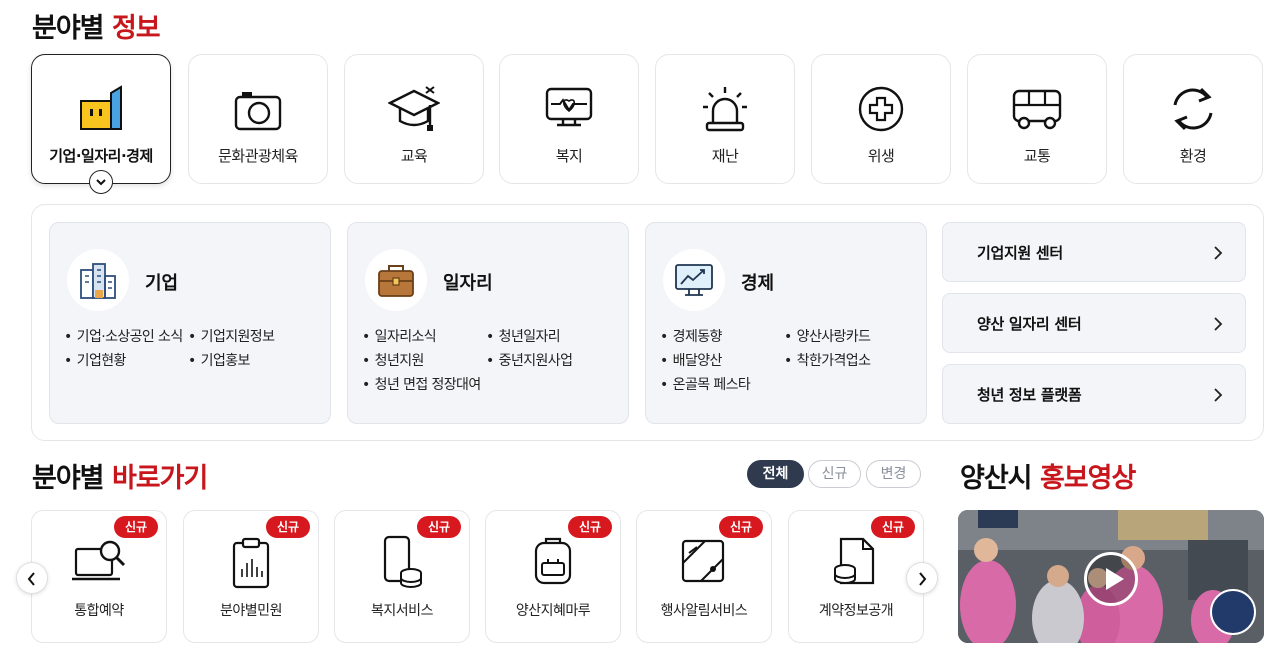 The image size is (1280, 654). What do you see at coordinates (1094, 323) in the screenshot?
I see `quick-link-job-center: 양산 일자리 센터` at bounding box center [1094, 323].